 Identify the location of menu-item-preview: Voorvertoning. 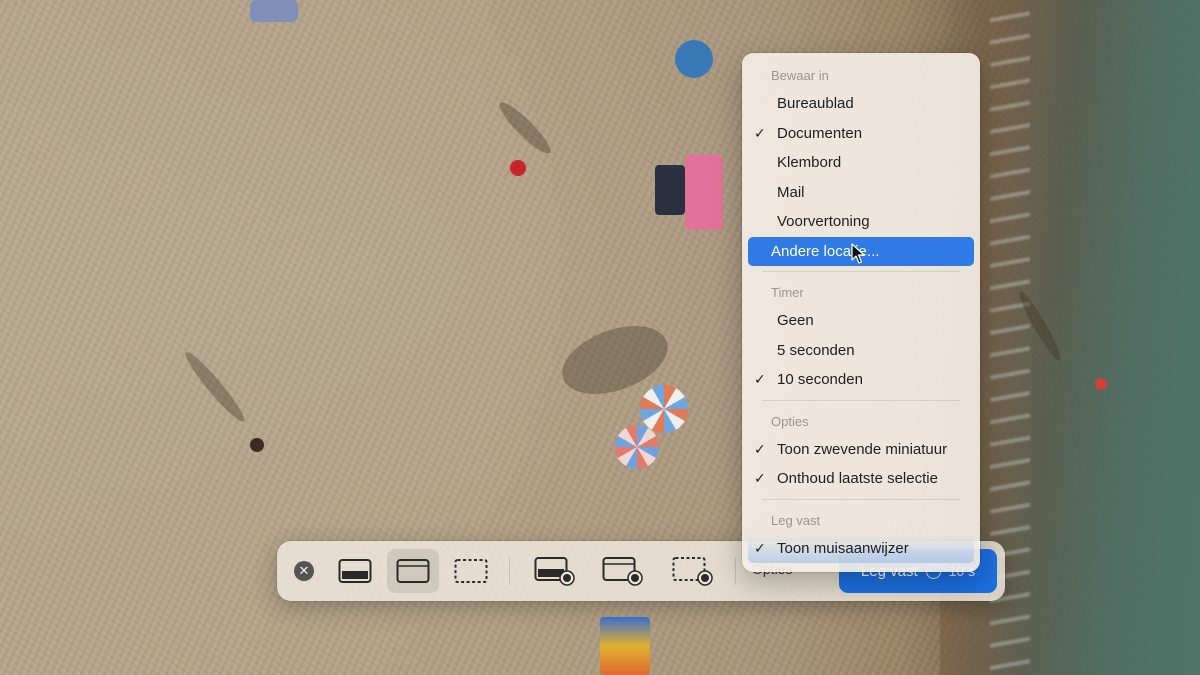
(861, 222).